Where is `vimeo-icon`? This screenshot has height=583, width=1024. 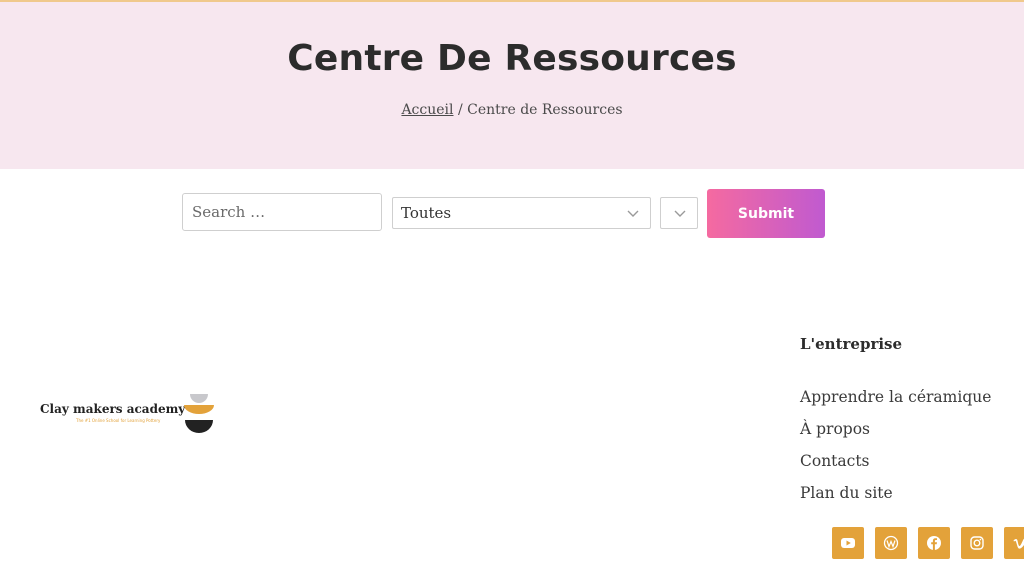 vimeo-icon is located at coordinates (1018, 543).